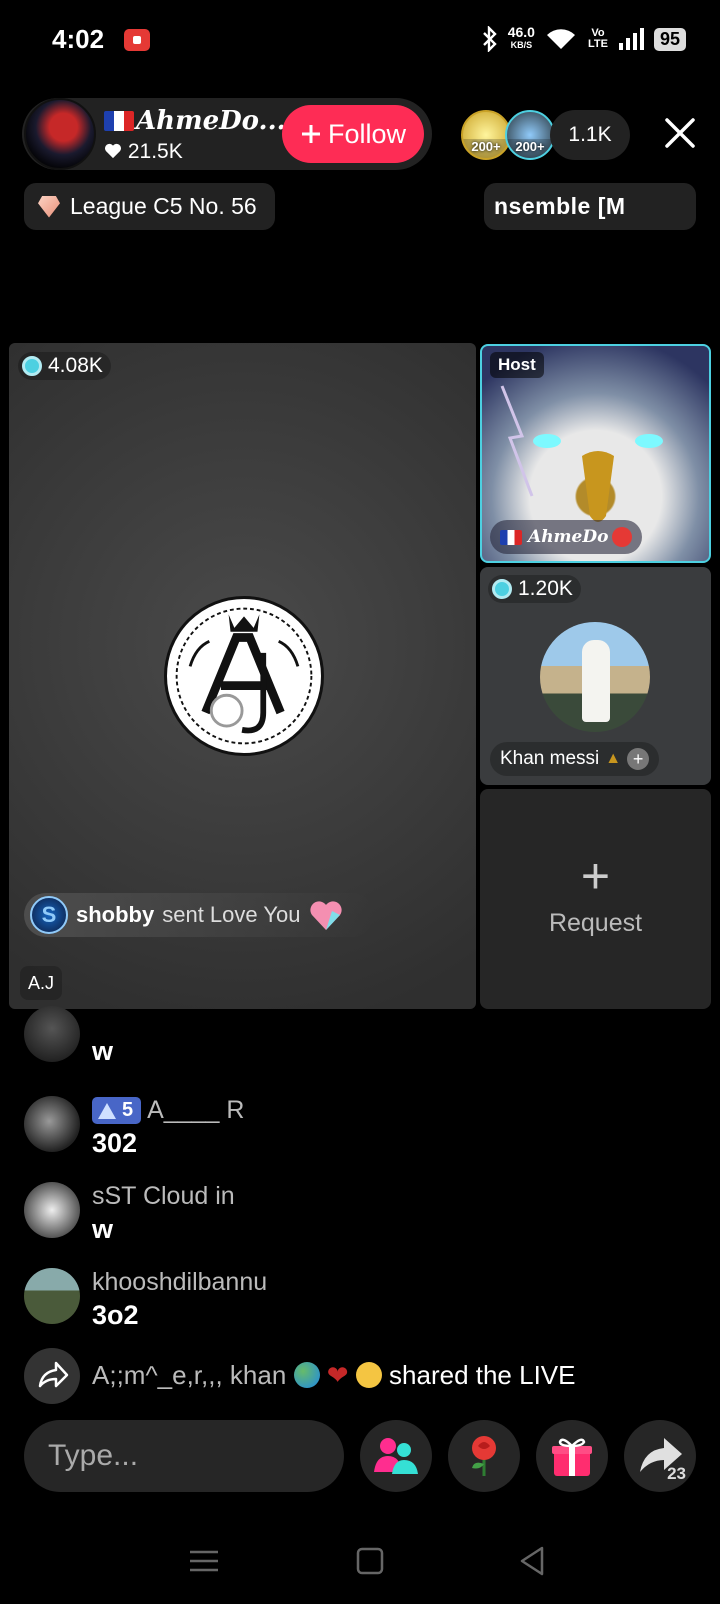  What do you see at coordinates (107, 1110) in the screenshot?
I see `level-arrow-icon` at bounding box center [107, 1110].